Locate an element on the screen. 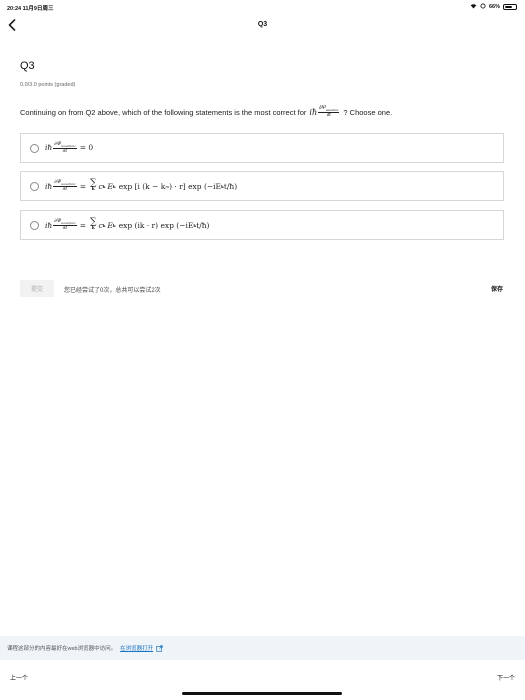 Image resolution: width=525 pixels, height=700 pixels. prompt-frac-num: ∂Ψ is located at coordinates (322, 108).